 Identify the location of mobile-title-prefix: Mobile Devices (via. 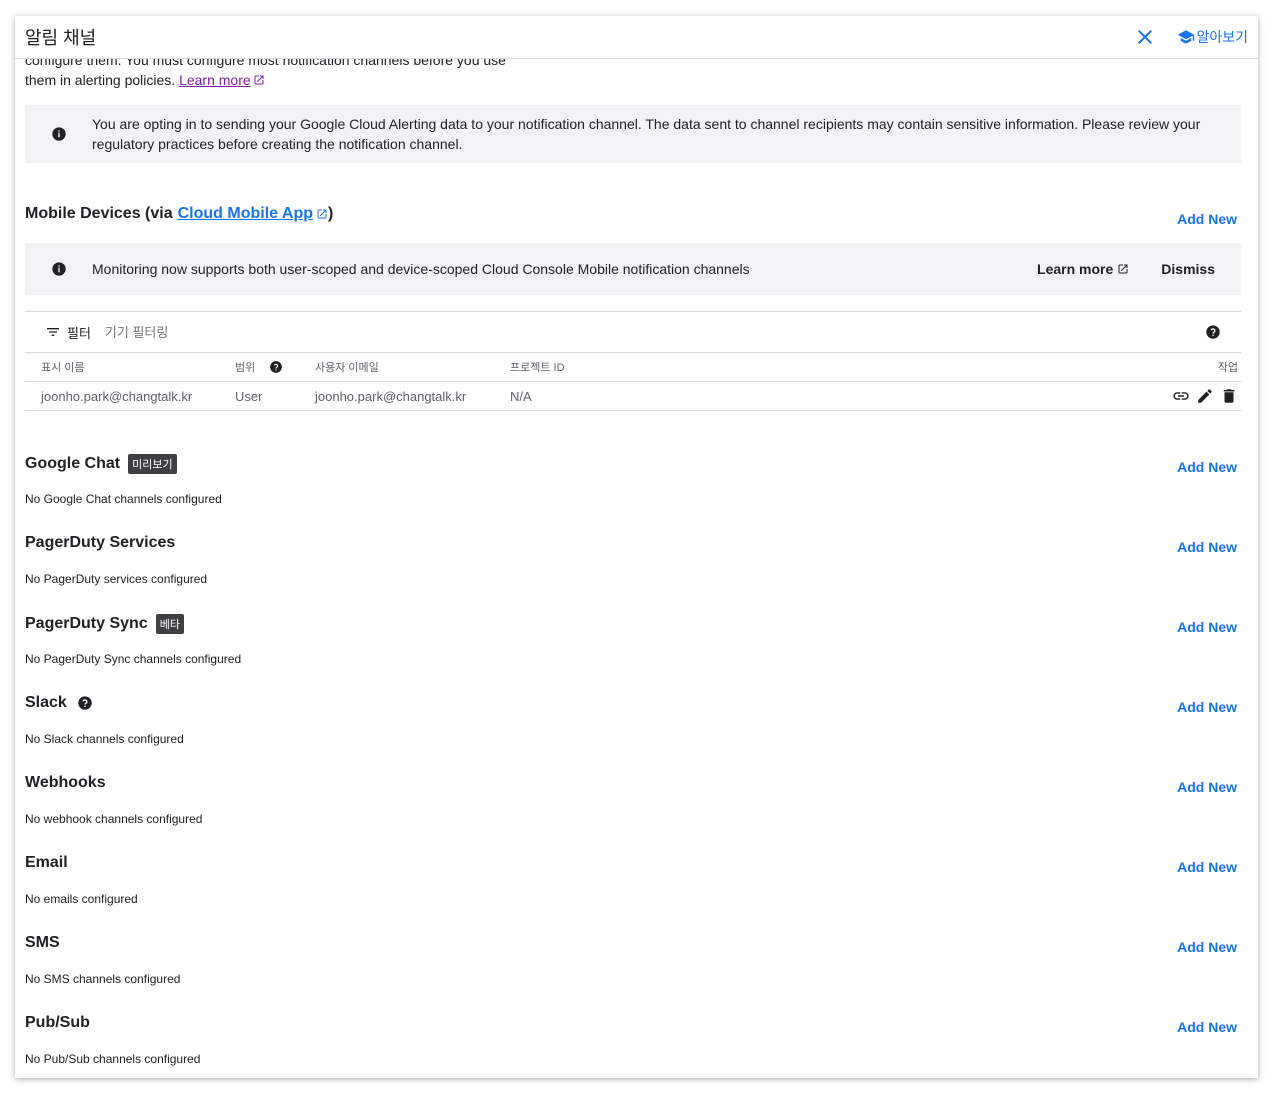
(99, 213).